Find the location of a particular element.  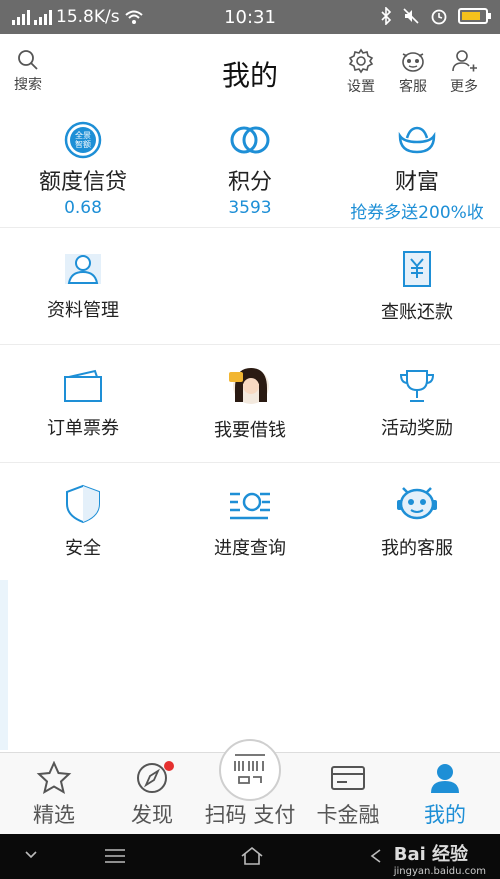

credit-limit-value: 0.68 is located at coordinates (83, 208).